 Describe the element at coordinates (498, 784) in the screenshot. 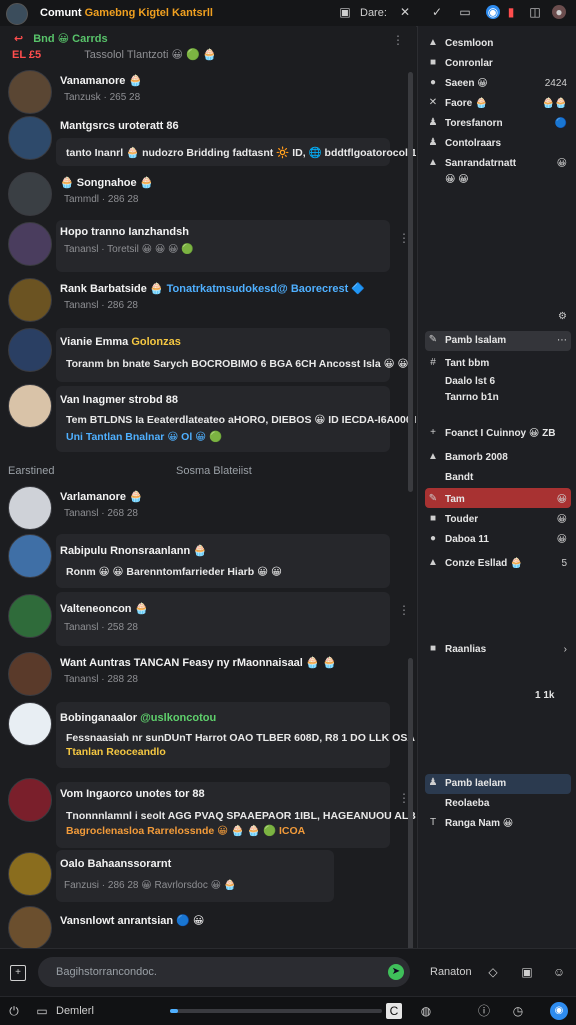

I see `sidebar-item: ♟ Pamb laelam` at that location.